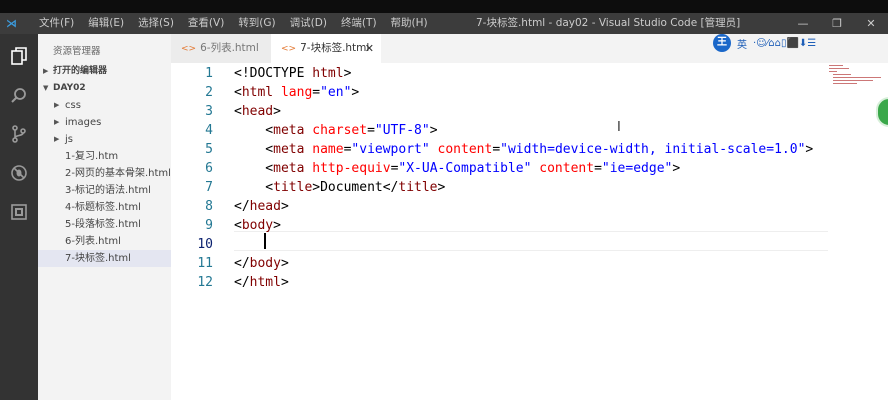 Image resolution: width=888 pixels, height=400 pixels. I want to click on explorer-title: 资源管理器, so click(77, 51).